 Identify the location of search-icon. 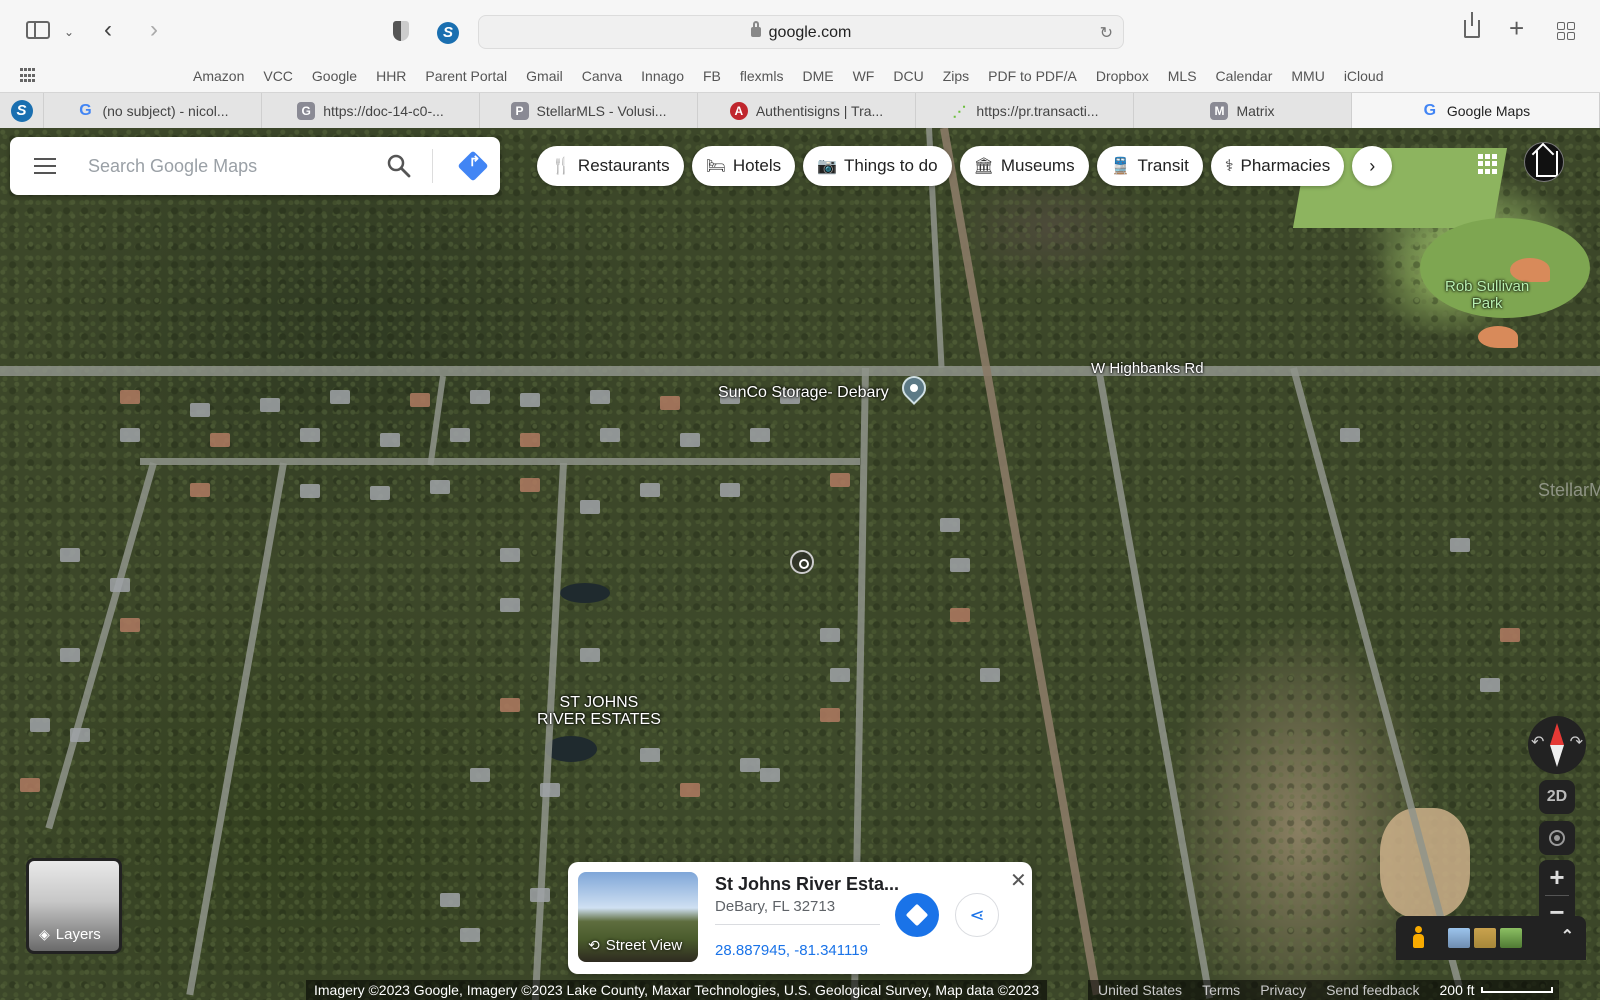
(399, 166).